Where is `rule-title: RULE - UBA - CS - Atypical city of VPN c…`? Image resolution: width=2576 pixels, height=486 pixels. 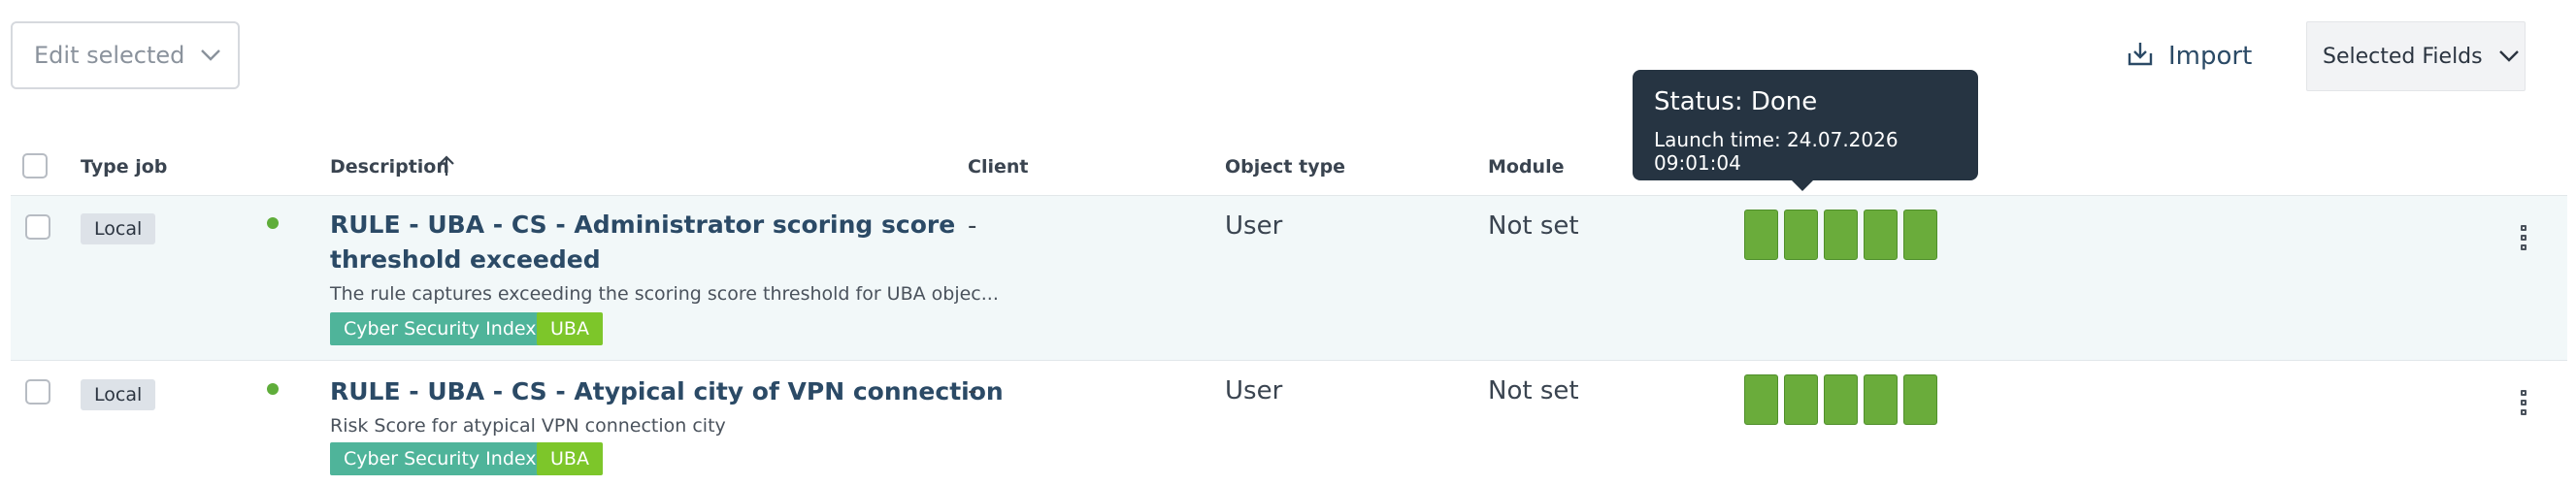
rule-title: RULE - UBA - CS - Atypical city of VPN c… is located at coordinates (667, 391).